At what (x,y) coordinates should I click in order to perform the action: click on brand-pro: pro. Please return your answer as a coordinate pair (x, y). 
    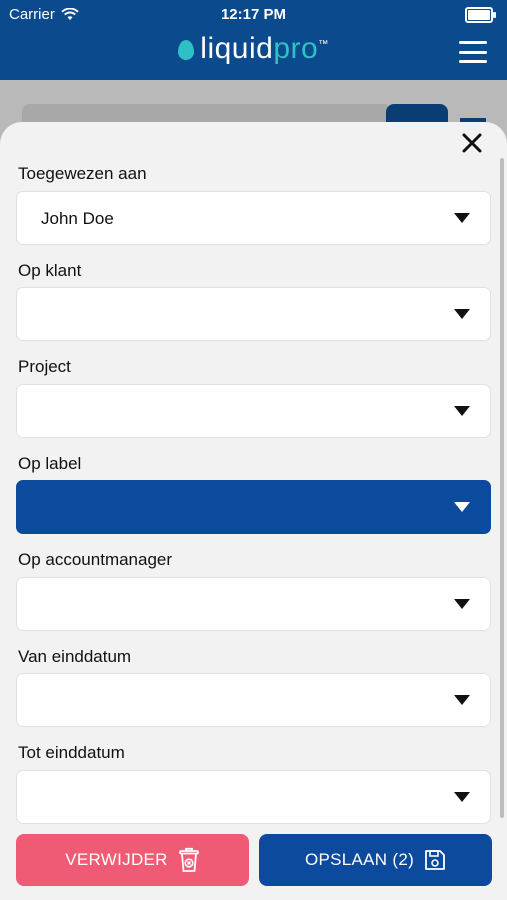
    Looking at the image, I should click on (296, 48).